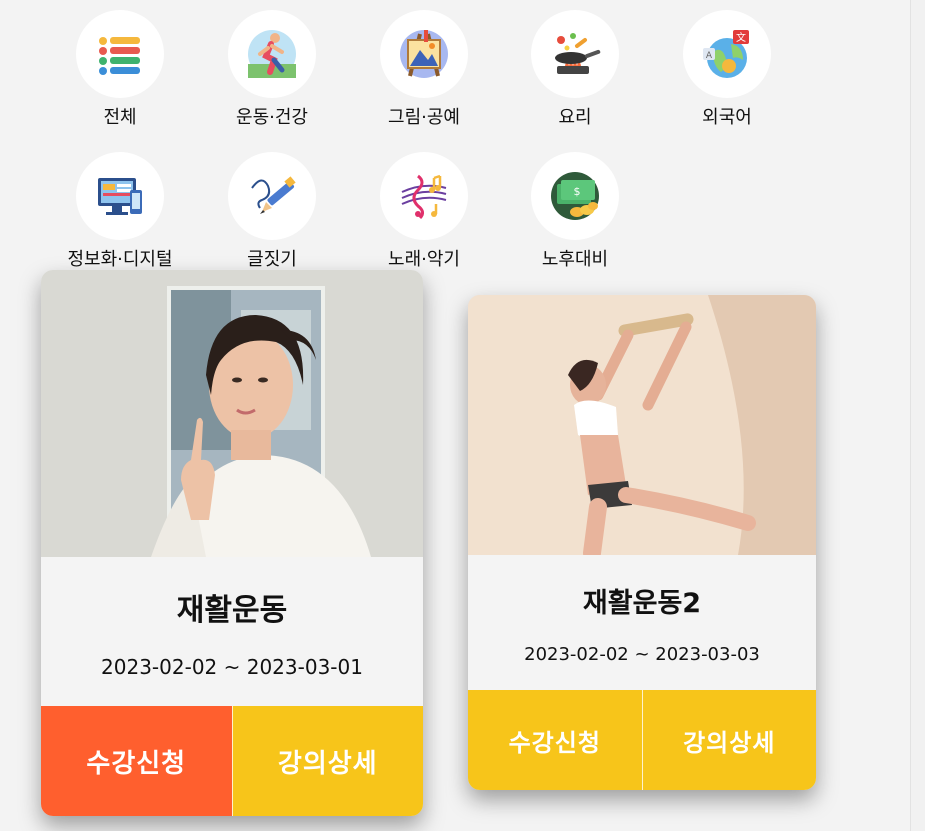 The width and height of the screenshot is (925, 831). I want to click on category-exercise-circle, so click(272, 54).